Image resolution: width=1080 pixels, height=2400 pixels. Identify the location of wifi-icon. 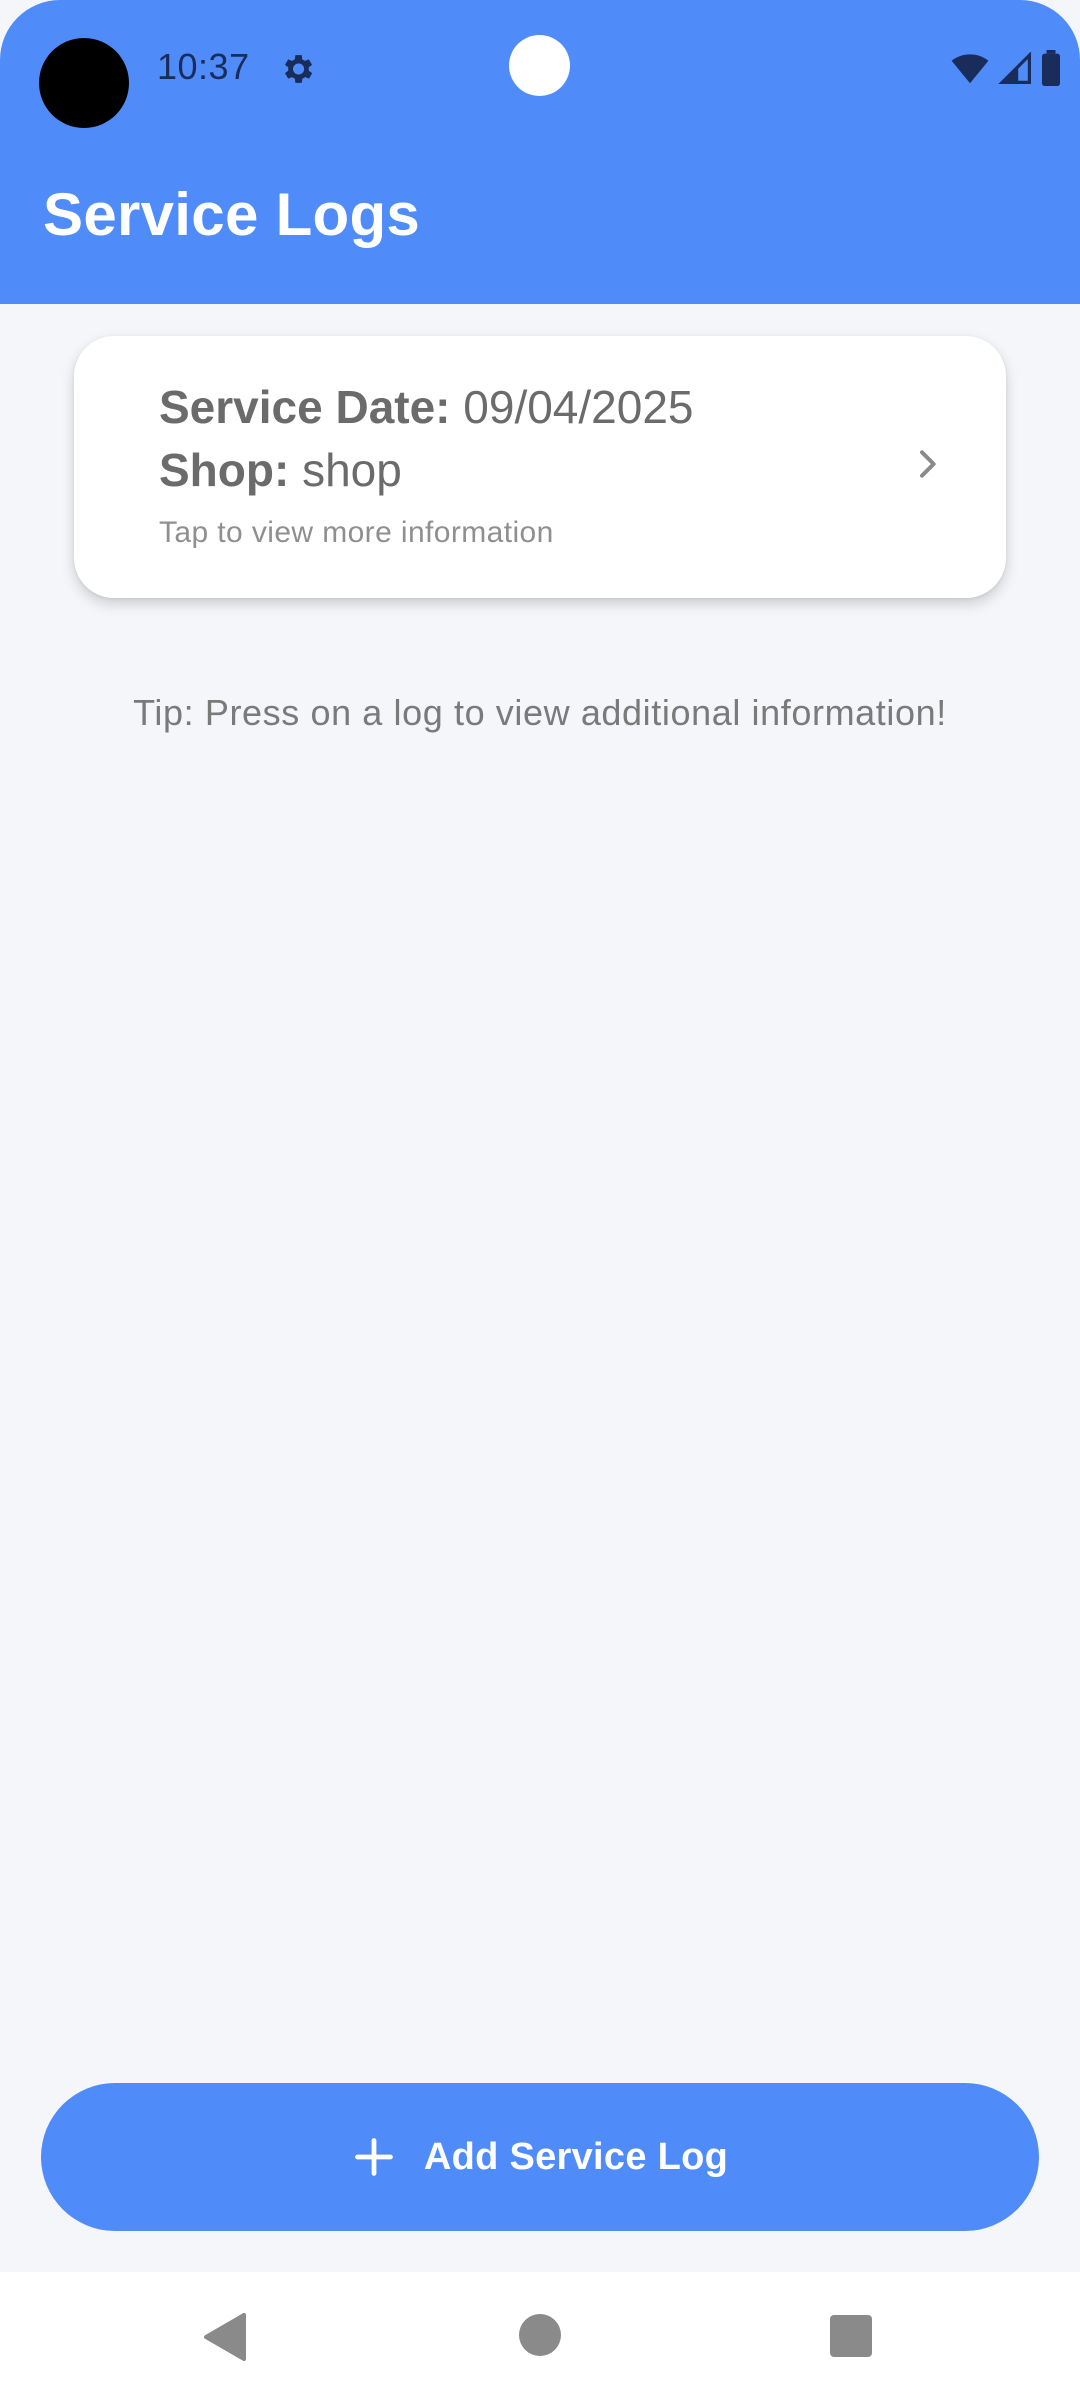
(970, 69).